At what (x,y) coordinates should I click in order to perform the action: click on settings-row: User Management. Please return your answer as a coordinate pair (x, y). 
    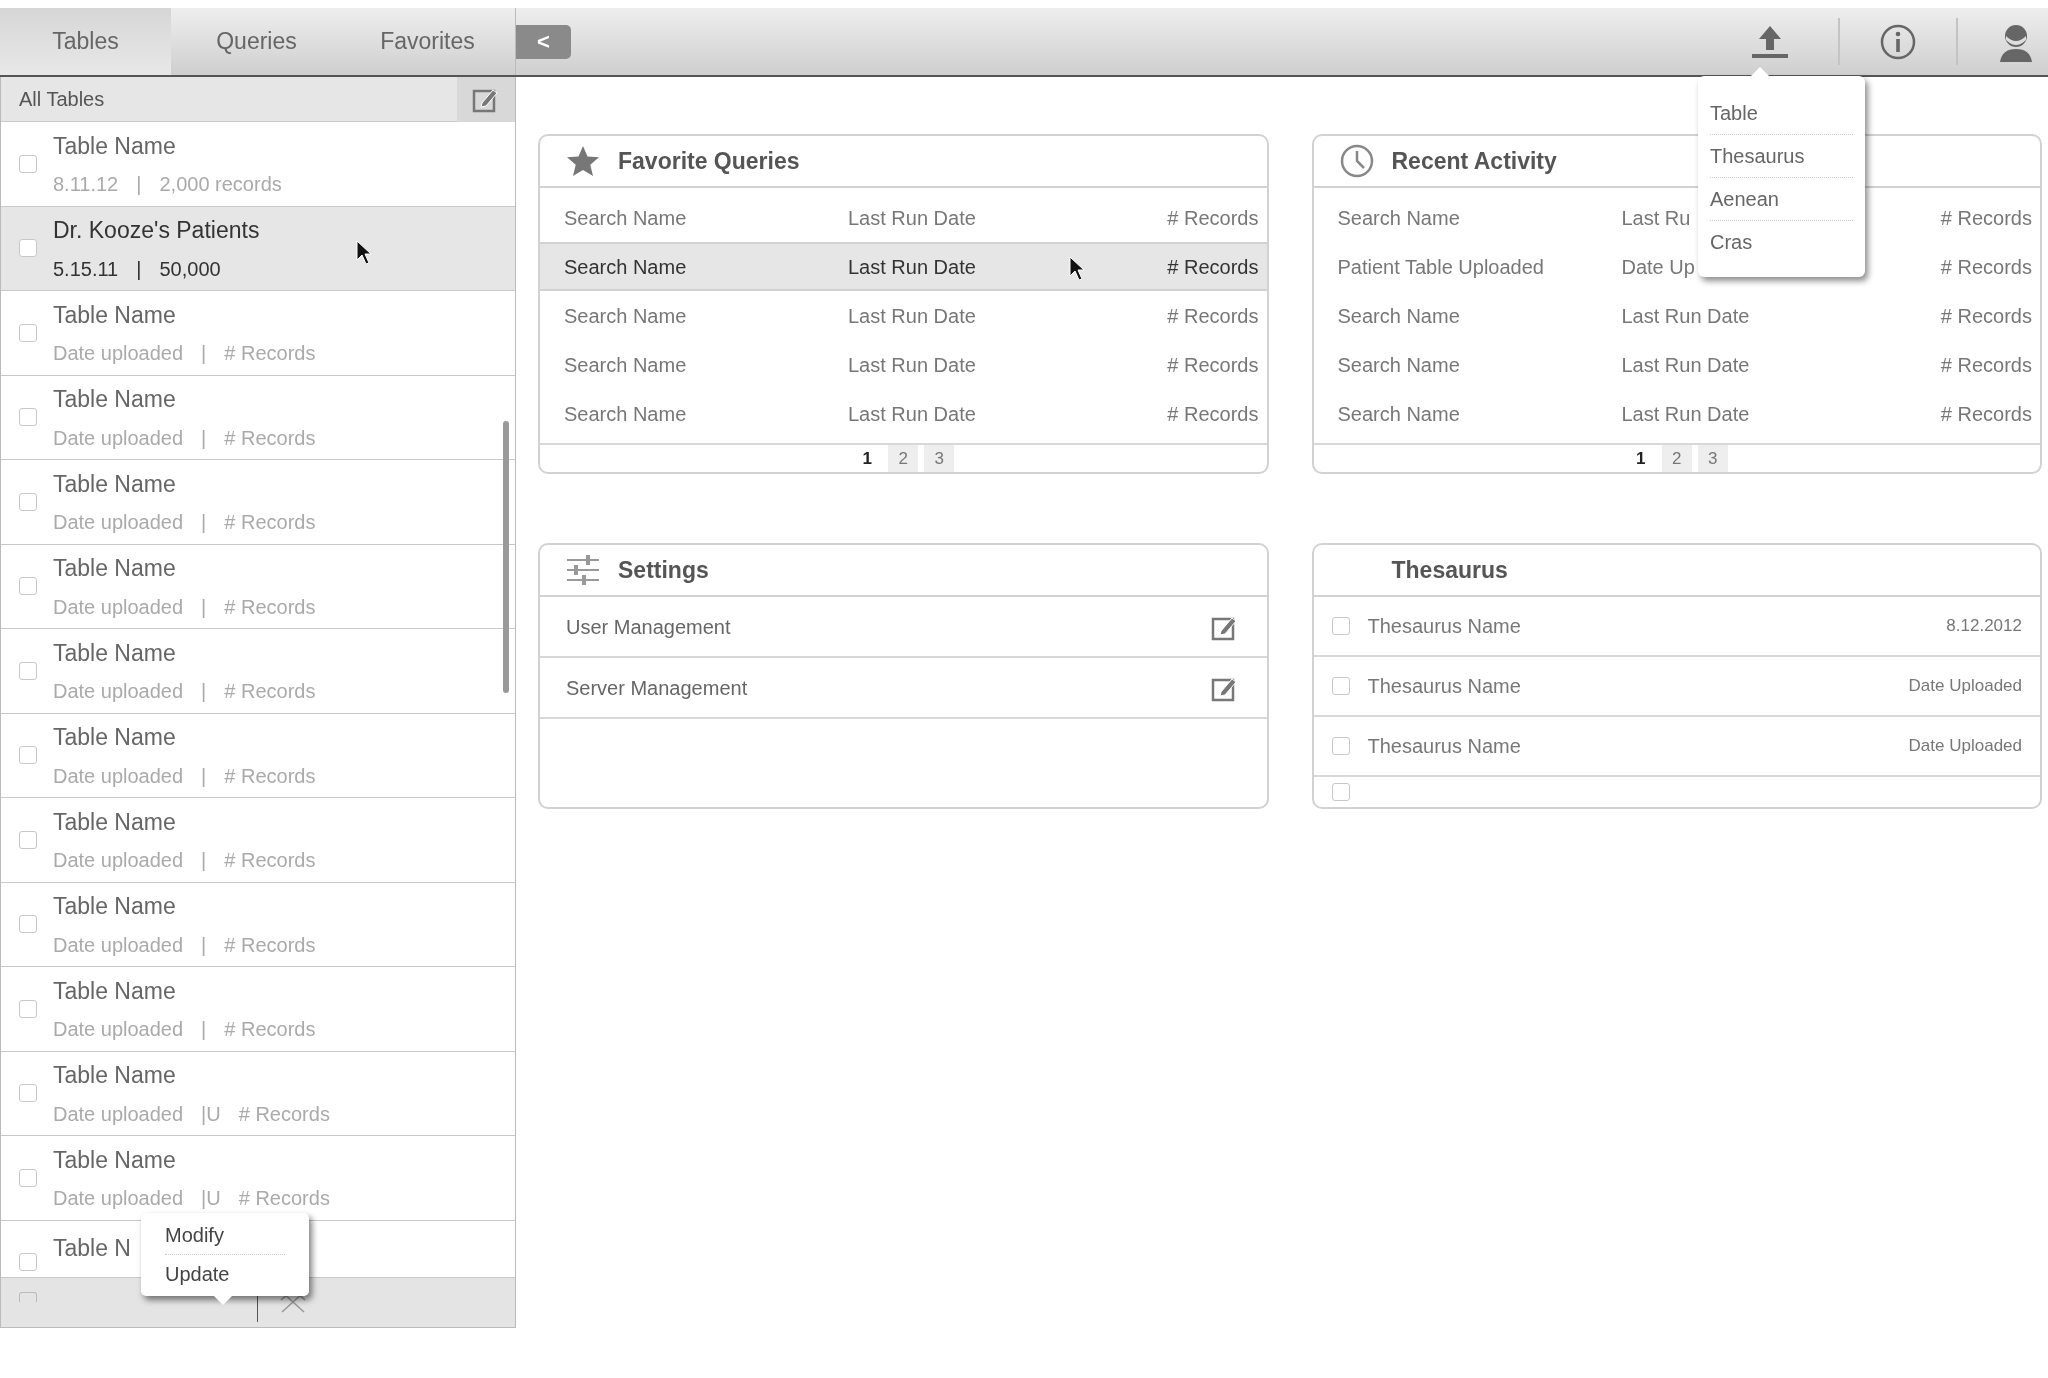
    Looking at the image, I should click on (903, 627).